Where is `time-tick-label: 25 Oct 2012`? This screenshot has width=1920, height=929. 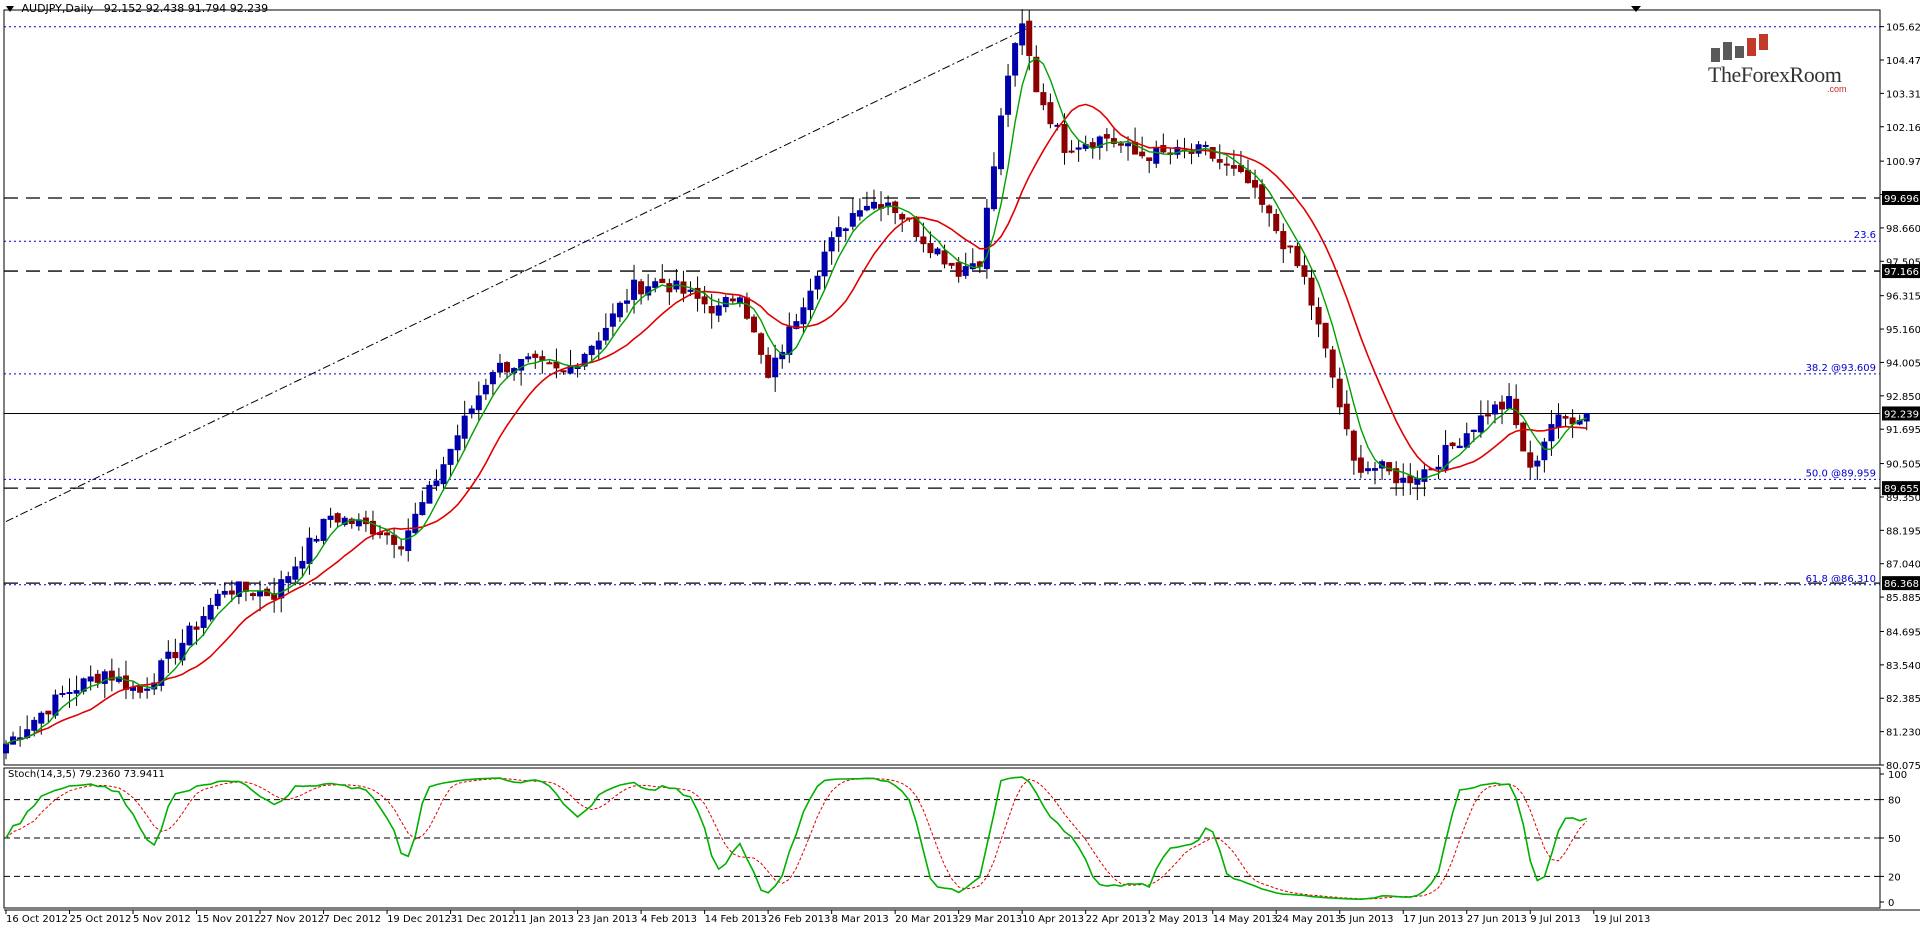 time-tick-label: 25 Oct 2012 is located at coordinates (101, 919).